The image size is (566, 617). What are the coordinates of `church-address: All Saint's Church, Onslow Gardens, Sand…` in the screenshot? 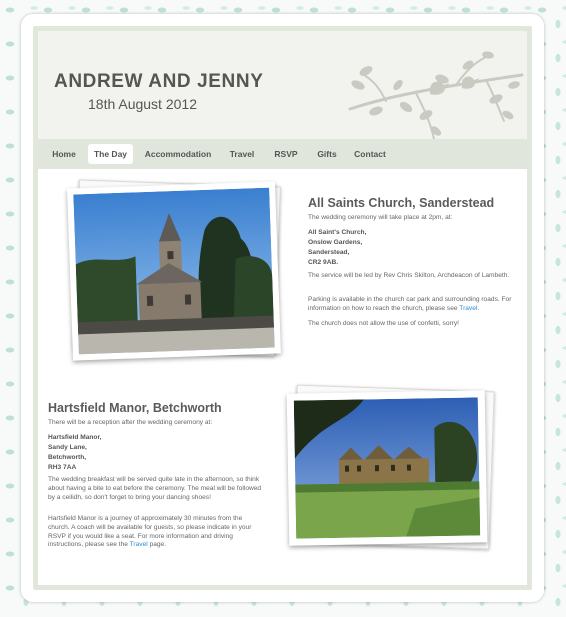 It's located at (337, 248).